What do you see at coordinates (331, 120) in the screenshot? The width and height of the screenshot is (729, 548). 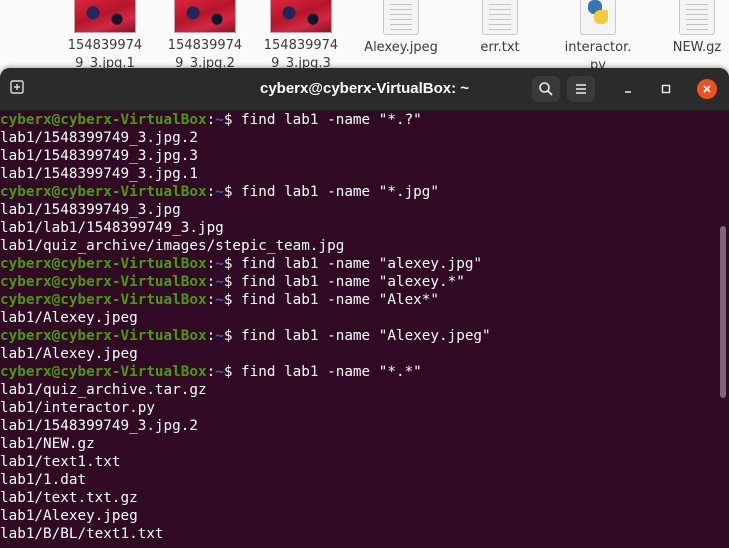 I see `command-text: find lab1 -name "*.?"` at bounding box center [331, 120].